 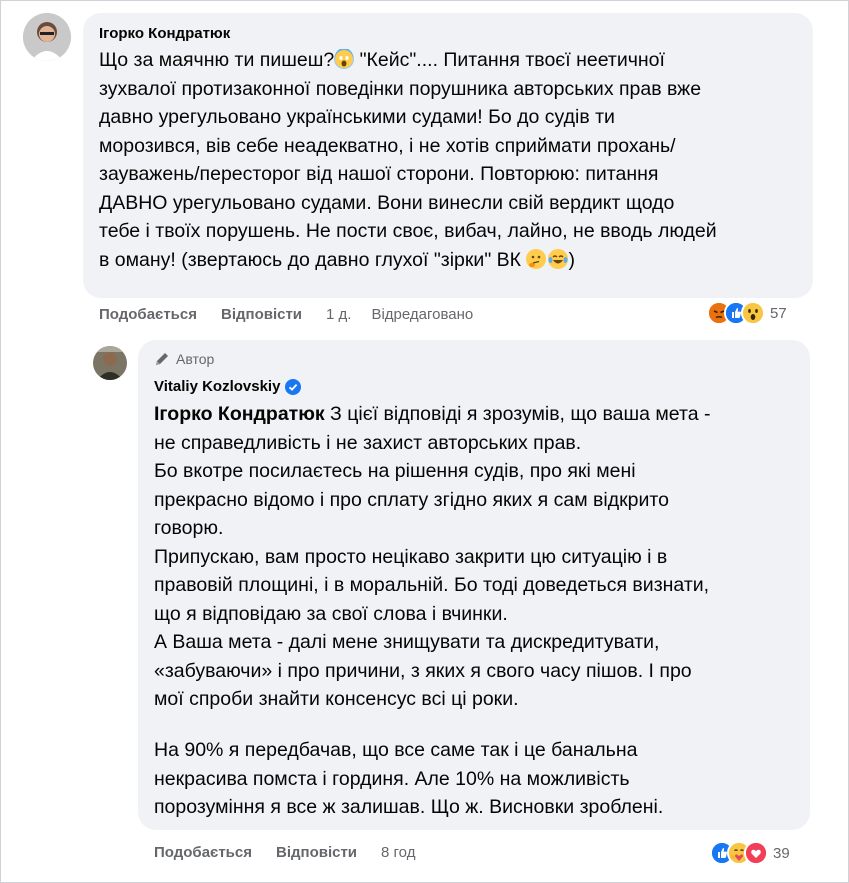 I want to click on reaction-summary: 39, so click(x=750, y=853).